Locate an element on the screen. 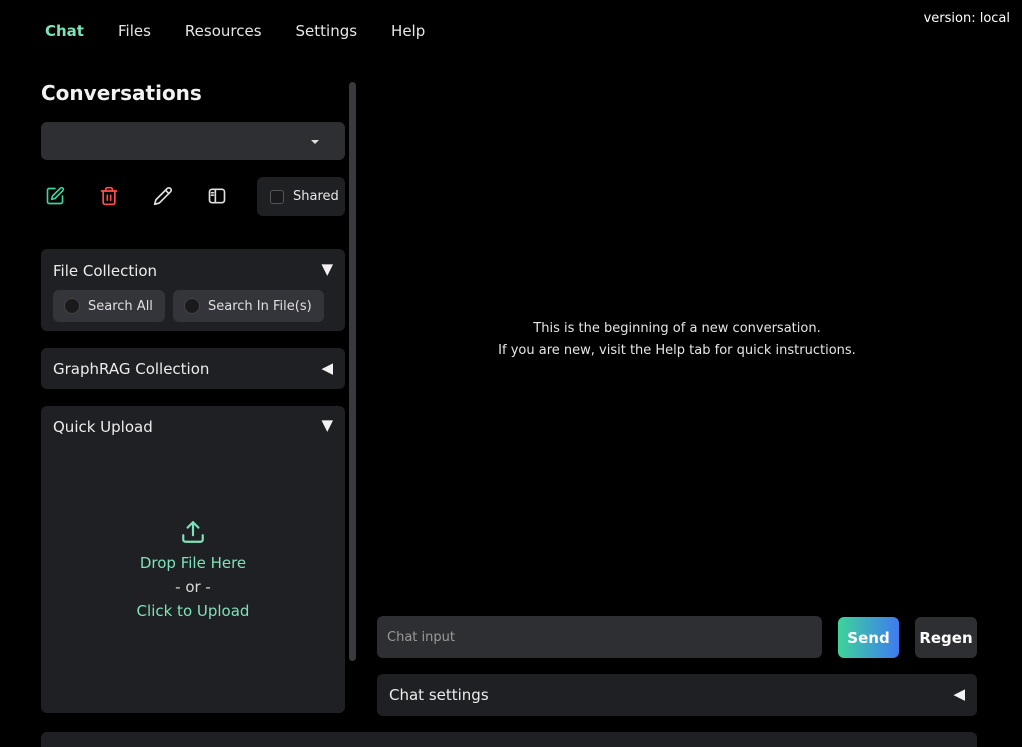 The width and height of the screenshot is (1022, 747). search-all-label: Search All is located at coordinates (120, 306).